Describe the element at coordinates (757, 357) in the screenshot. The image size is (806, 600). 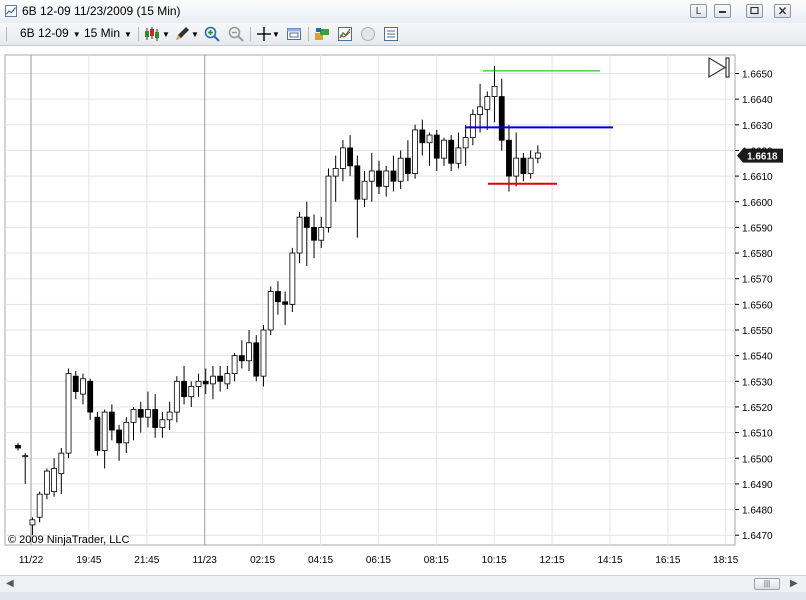
I see `y-axis-label: 1.6540` at that location.